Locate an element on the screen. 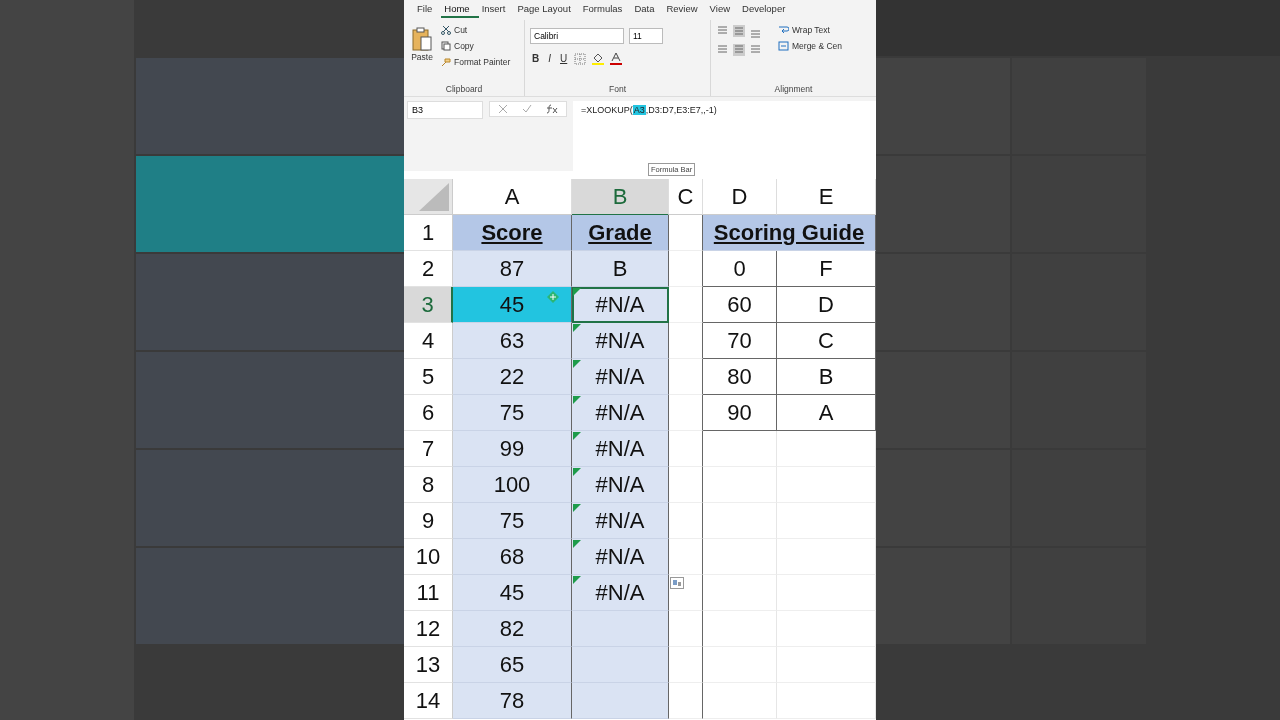  underline-button: U is located at coordinates (564, 58).